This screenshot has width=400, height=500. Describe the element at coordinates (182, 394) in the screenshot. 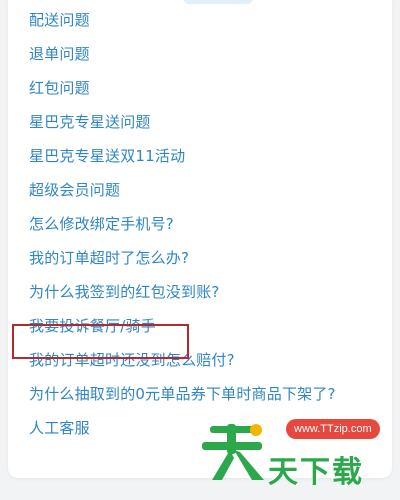

I see `faq-item-label: 为什么抽取到的0元单品券下单时商品下架了?` at that location.